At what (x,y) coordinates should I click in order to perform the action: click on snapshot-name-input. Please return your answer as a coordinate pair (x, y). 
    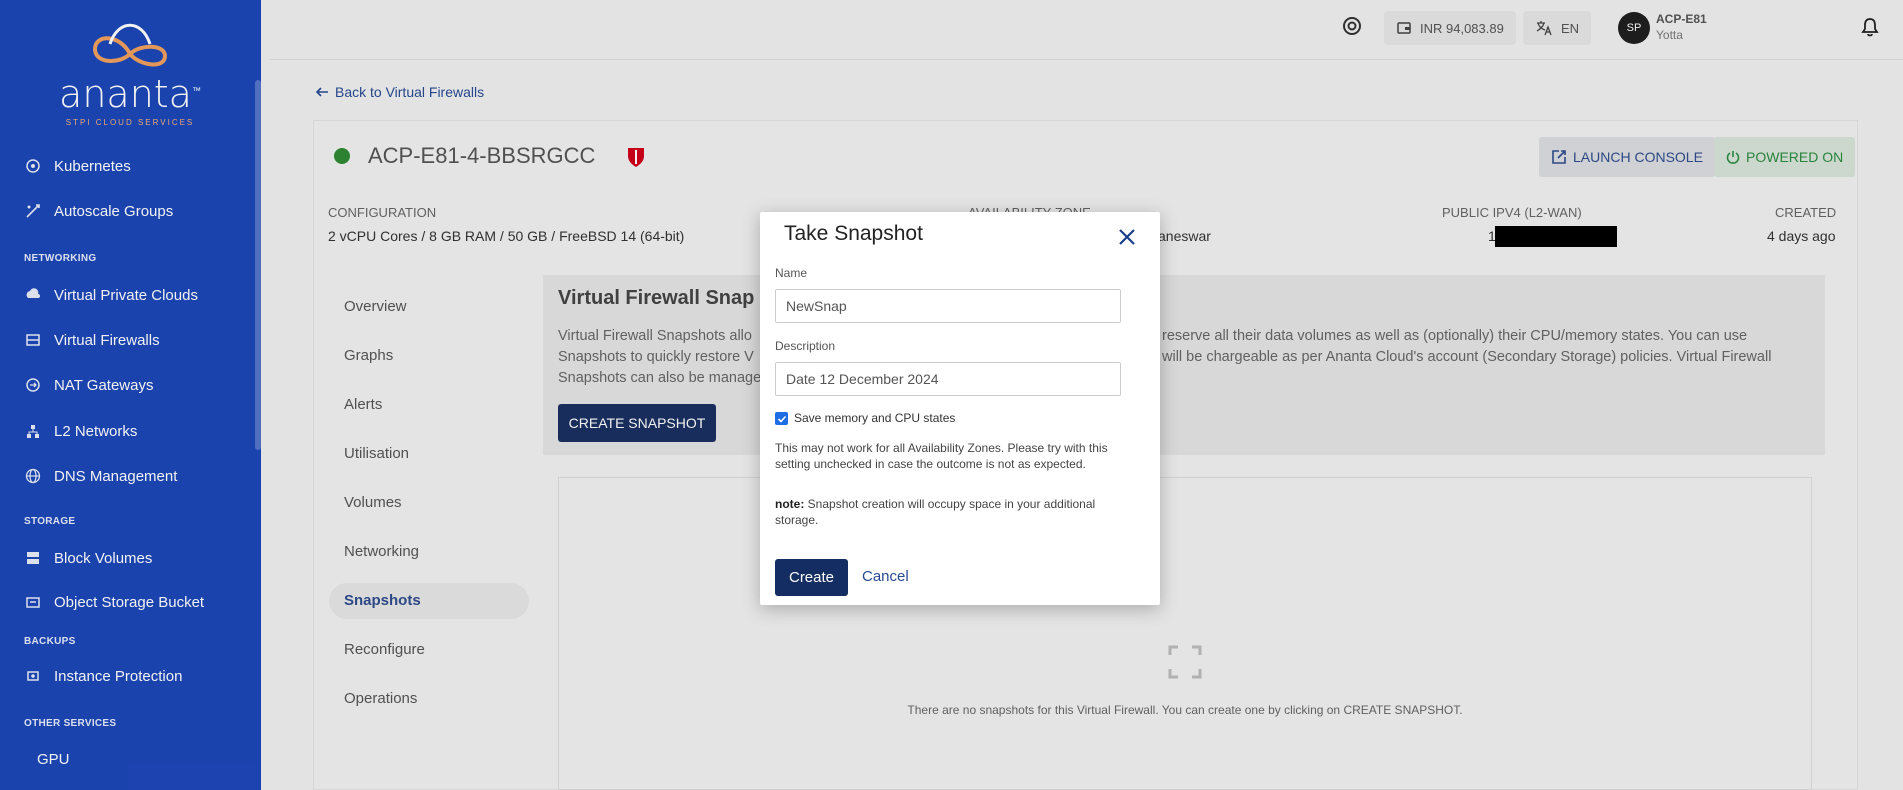
    Looking at the image, I should click on (948, 306).